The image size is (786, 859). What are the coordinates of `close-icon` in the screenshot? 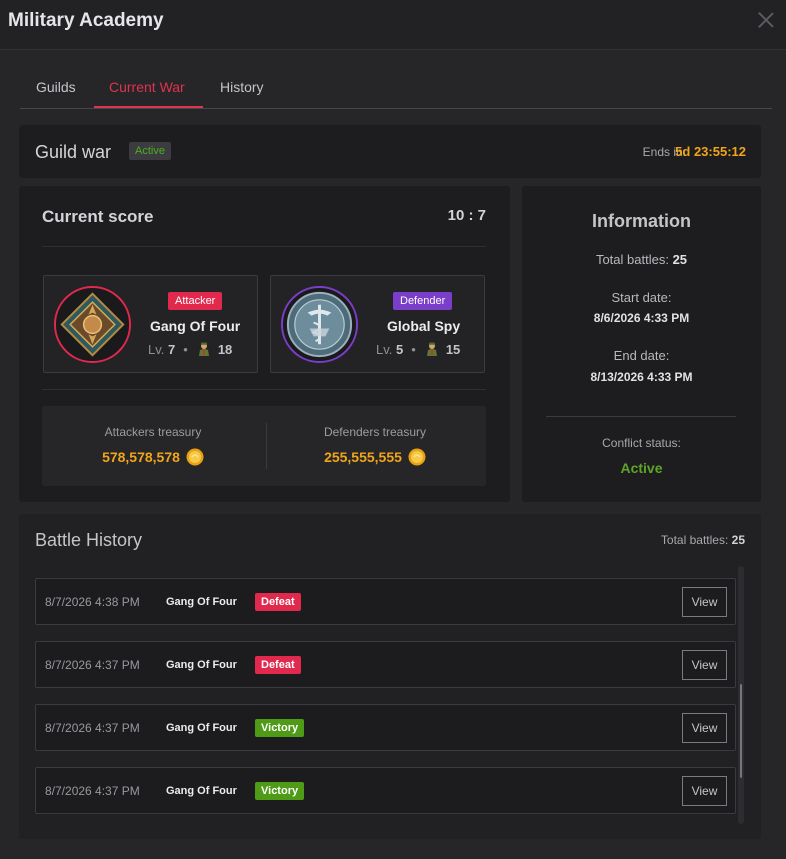 It's located at (766, 20).